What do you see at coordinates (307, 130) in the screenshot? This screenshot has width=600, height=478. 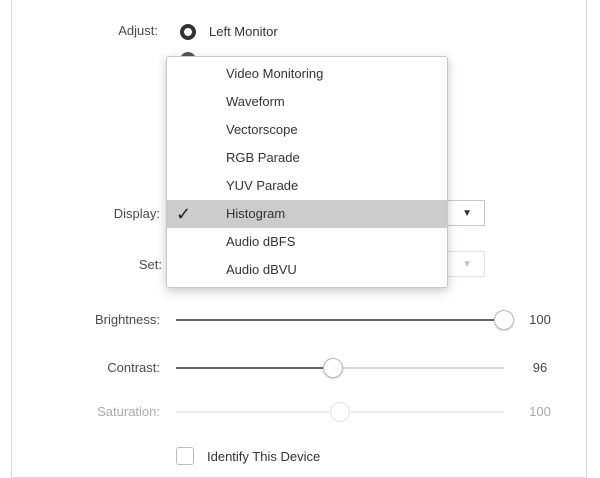 I see `dropdown-item-vectorscope: Vectorscope` at bounding box center [307, 130].